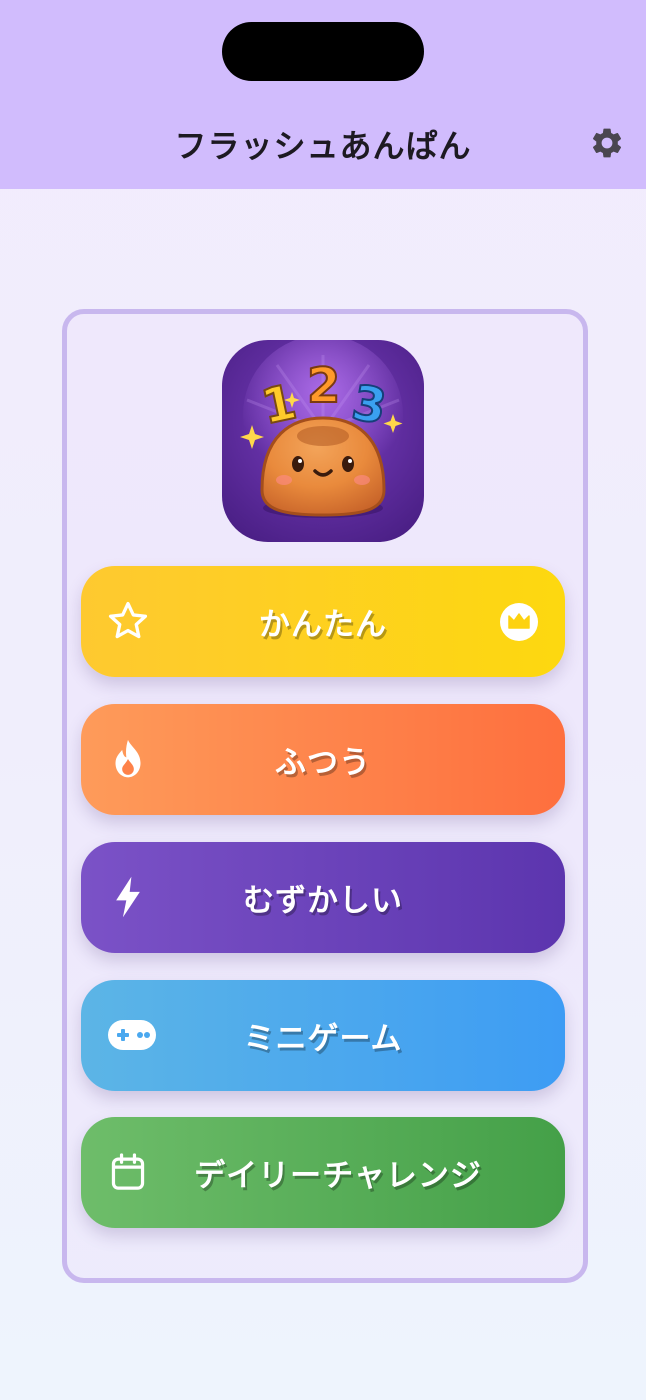  I want to click on easy-label: かんたん, so click(323, 625).